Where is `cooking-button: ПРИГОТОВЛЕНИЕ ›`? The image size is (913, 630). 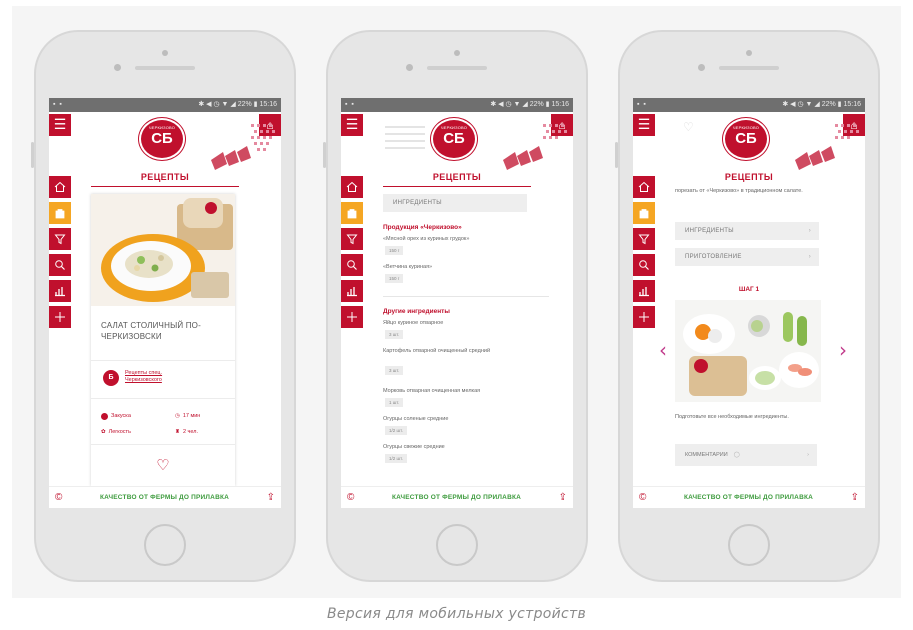
cooking-button: ПРИГОТОВЛЕНИЕ › is located at coordinates (747, 257).